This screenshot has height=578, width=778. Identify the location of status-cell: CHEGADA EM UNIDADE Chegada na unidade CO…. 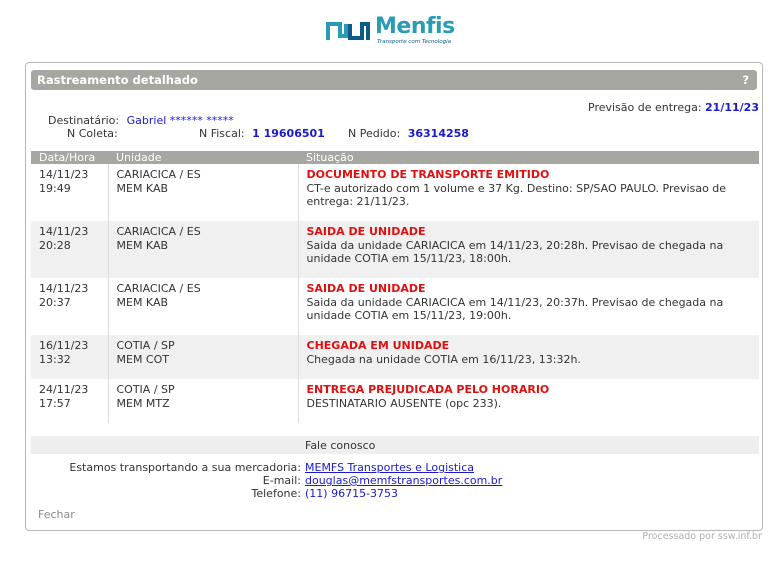
(528, 357).